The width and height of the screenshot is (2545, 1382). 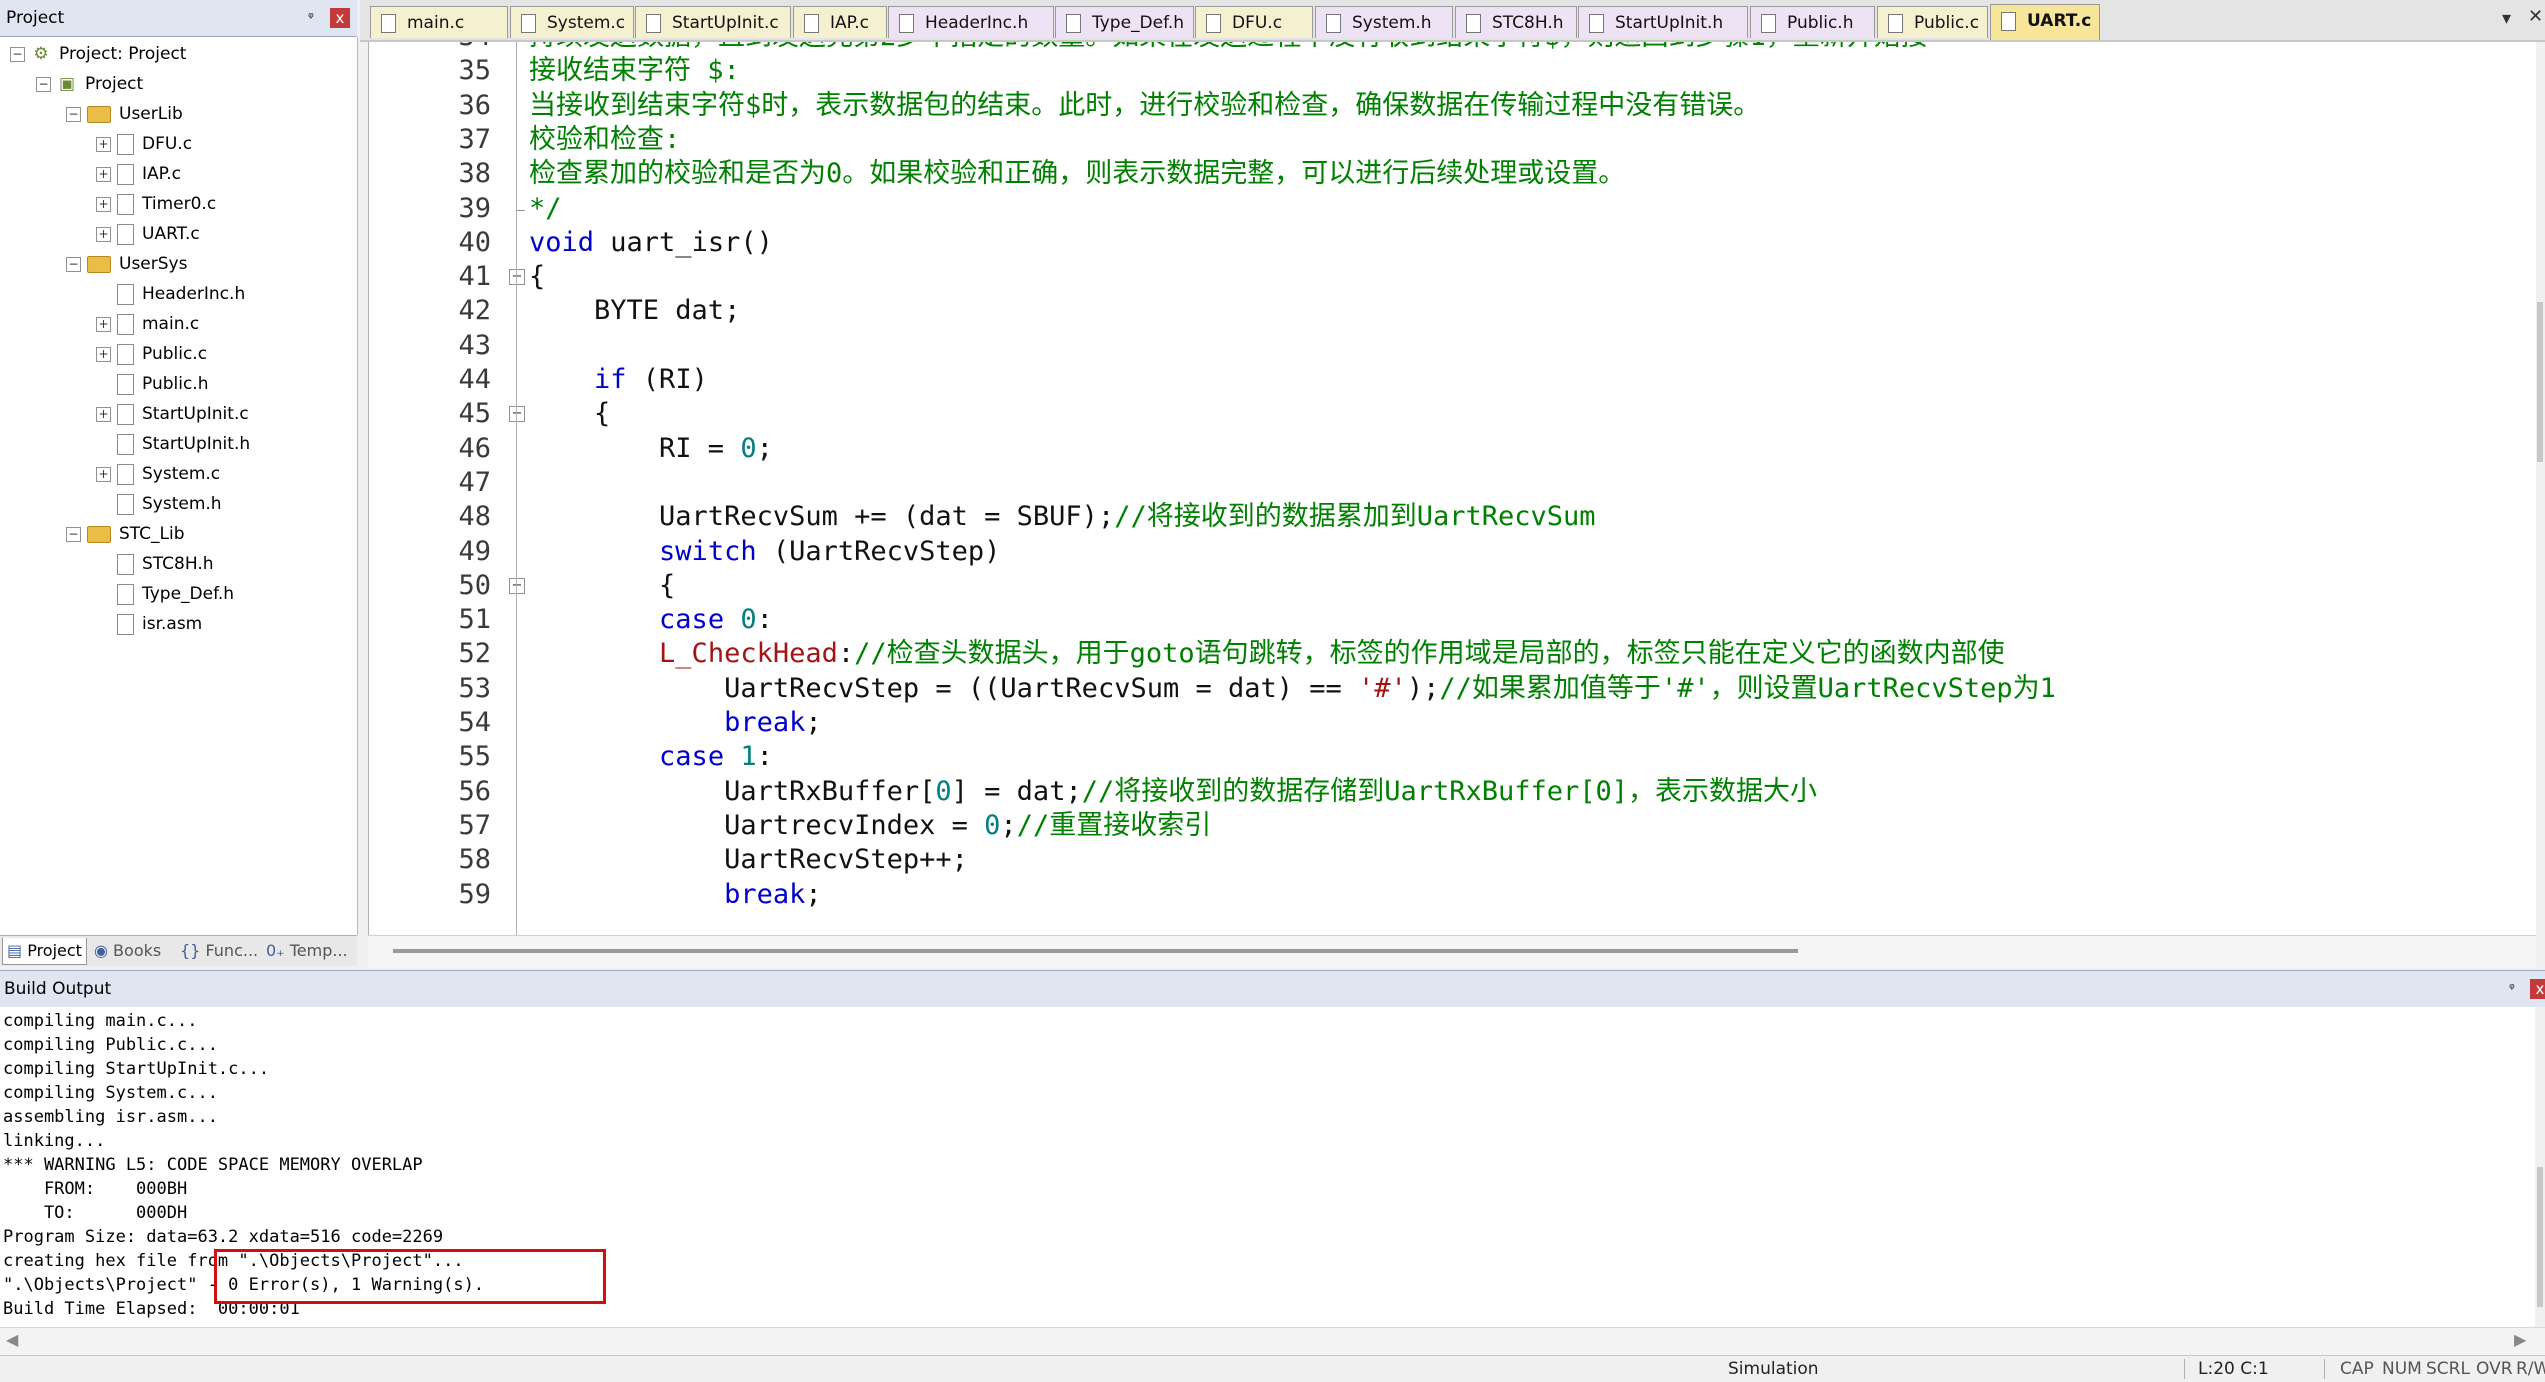 What do you see at coordinates (147, 324) in the screenshot?
I see `tree-item: + main.c` at bounding box center [147, 324].